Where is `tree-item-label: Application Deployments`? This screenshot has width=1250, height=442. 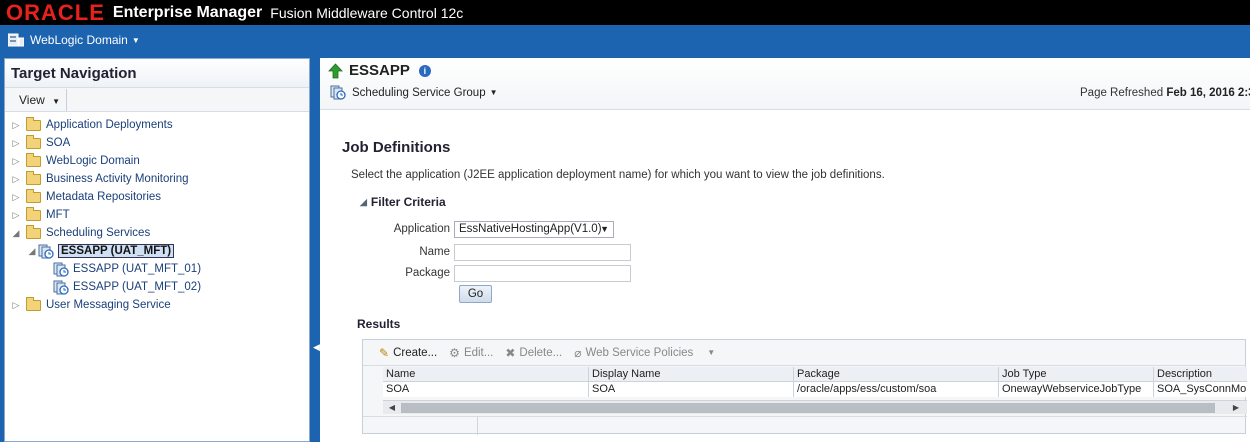
tree-item-label: Application Deployments is located at coordinates (109, 125).